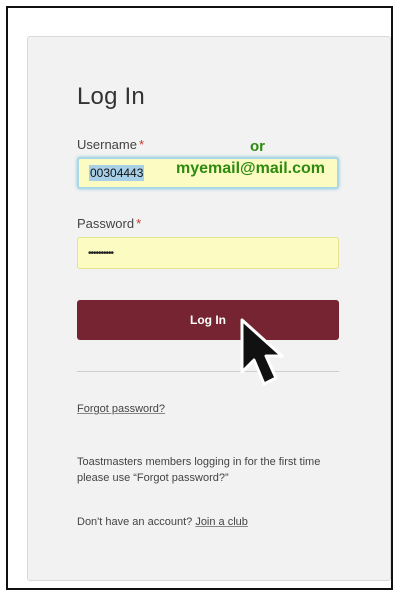  Describe the element at coordinates (107, 144) in the screenshot. I see `username-label-text: Username` at that location.